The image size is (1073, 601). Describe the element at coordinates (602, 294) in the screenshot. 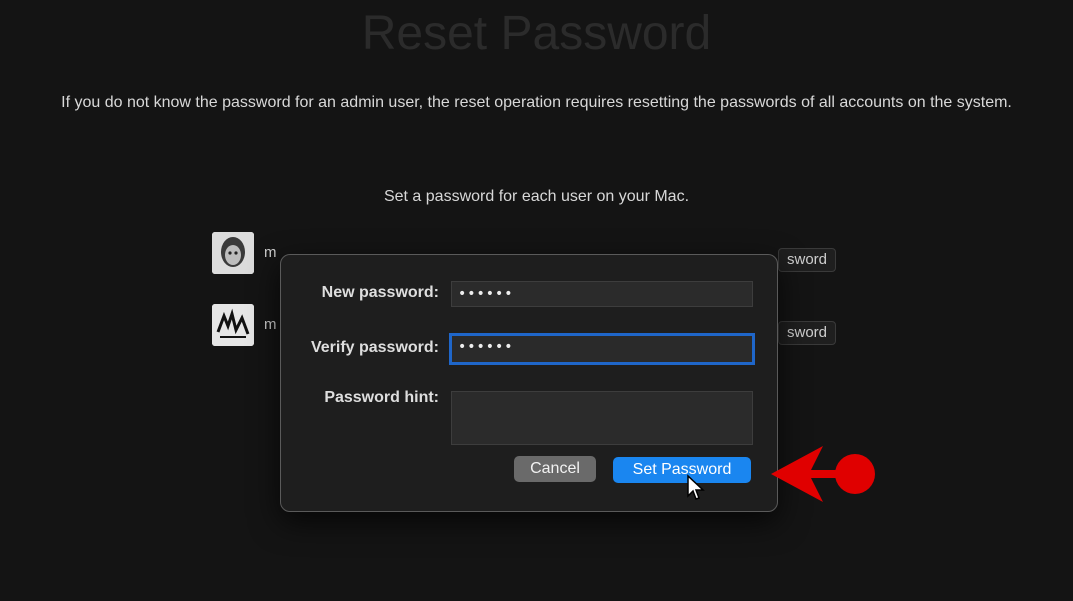

I see `new-password-field: ••••••` at that location.